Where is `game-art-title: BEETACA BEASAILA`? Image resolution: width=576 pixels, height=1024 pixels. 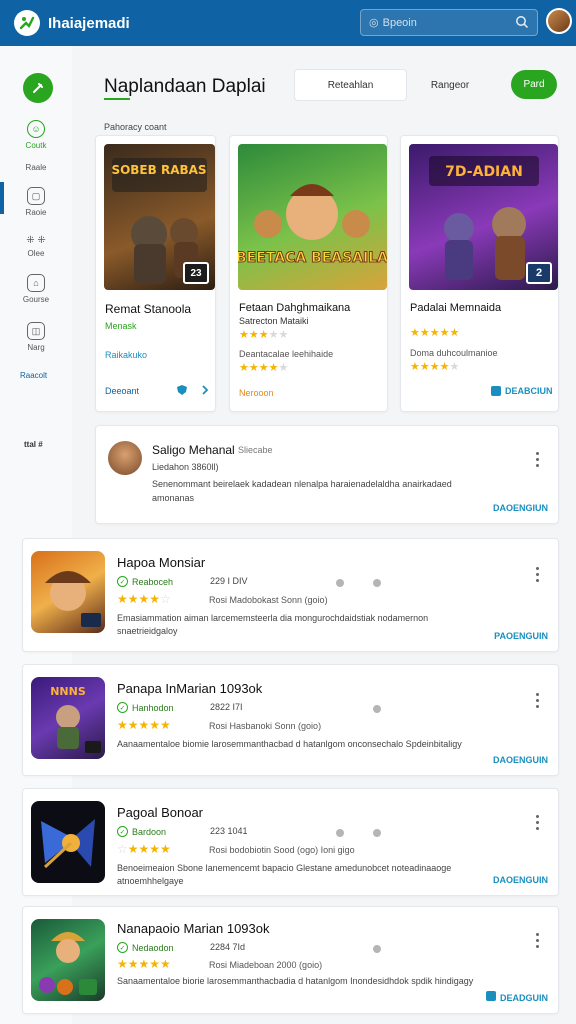
game-art-title: BEETACA BEASAILA is located at coordinates (312, 258).